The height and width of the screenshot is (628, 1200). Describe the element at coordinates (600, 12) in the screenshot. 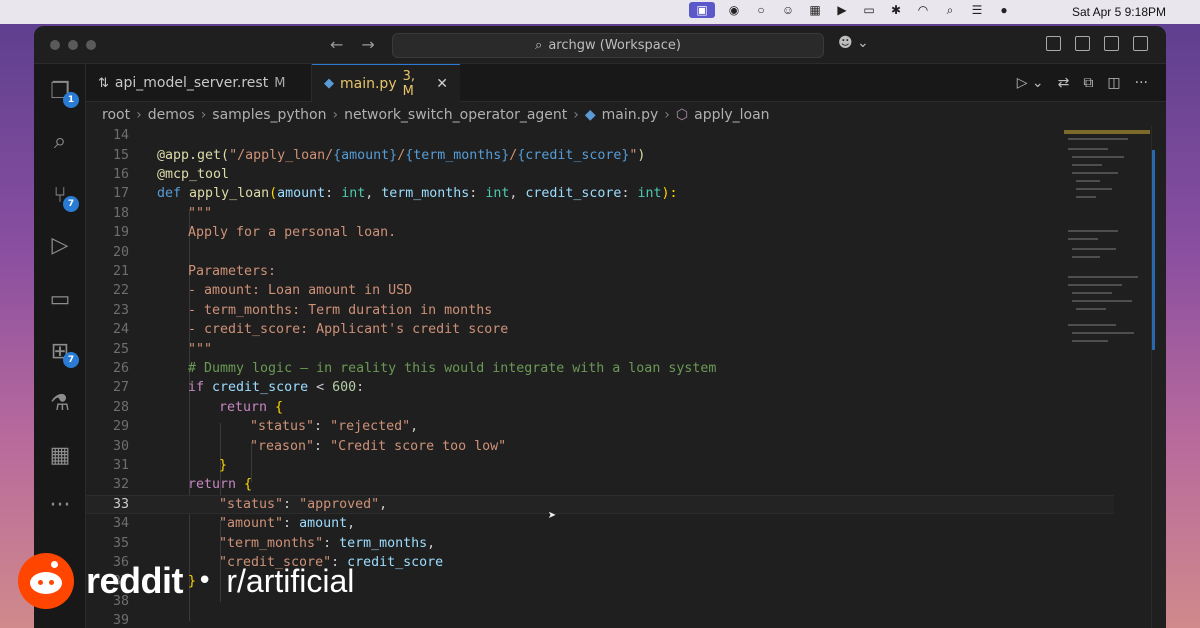

I see `menu-bar: ▣ ◉ ○ ☺ ▦ ▶ ▭ ✱ ◠ ⌕ ☰ ● Sat Apr 5 9:18PM` at that location.